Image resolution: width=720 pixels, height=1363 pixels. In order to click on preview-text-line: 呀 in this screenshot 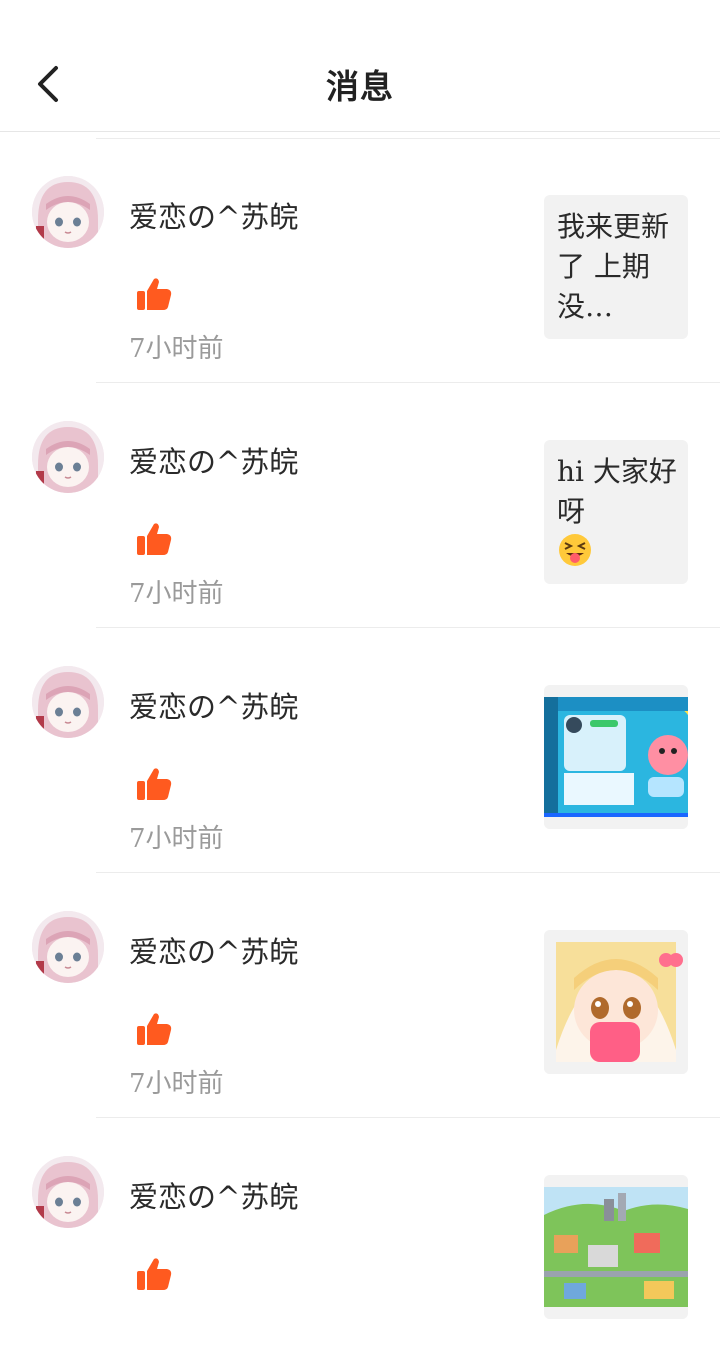, I will do `click(571, 511)`.